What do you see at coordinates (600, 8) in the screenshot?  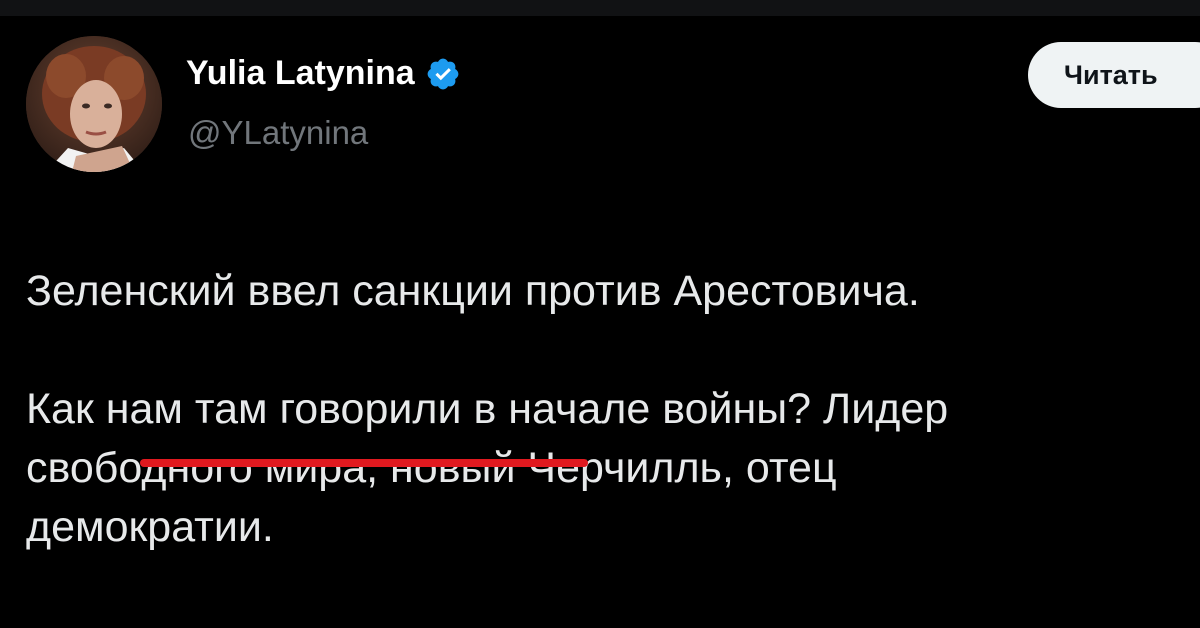 I see `top-bar` at bounding box center [600, 8].